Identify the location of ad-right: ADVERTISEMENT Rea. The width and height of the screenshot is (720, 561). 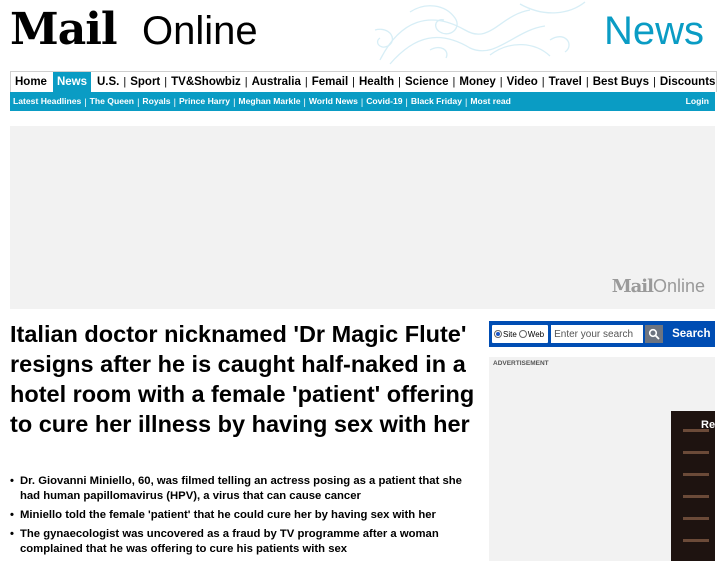
(602, 459).